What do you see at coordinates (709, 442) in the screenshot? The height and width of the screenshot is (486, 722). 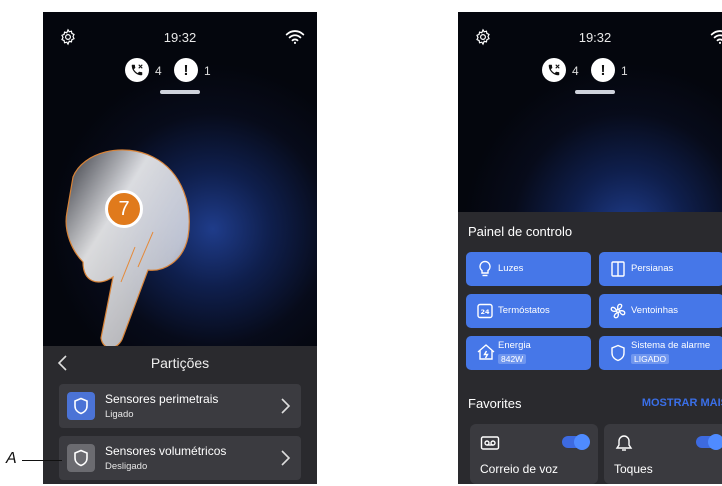 I see `ringtones-toggle` at bounding box center [709, 442].